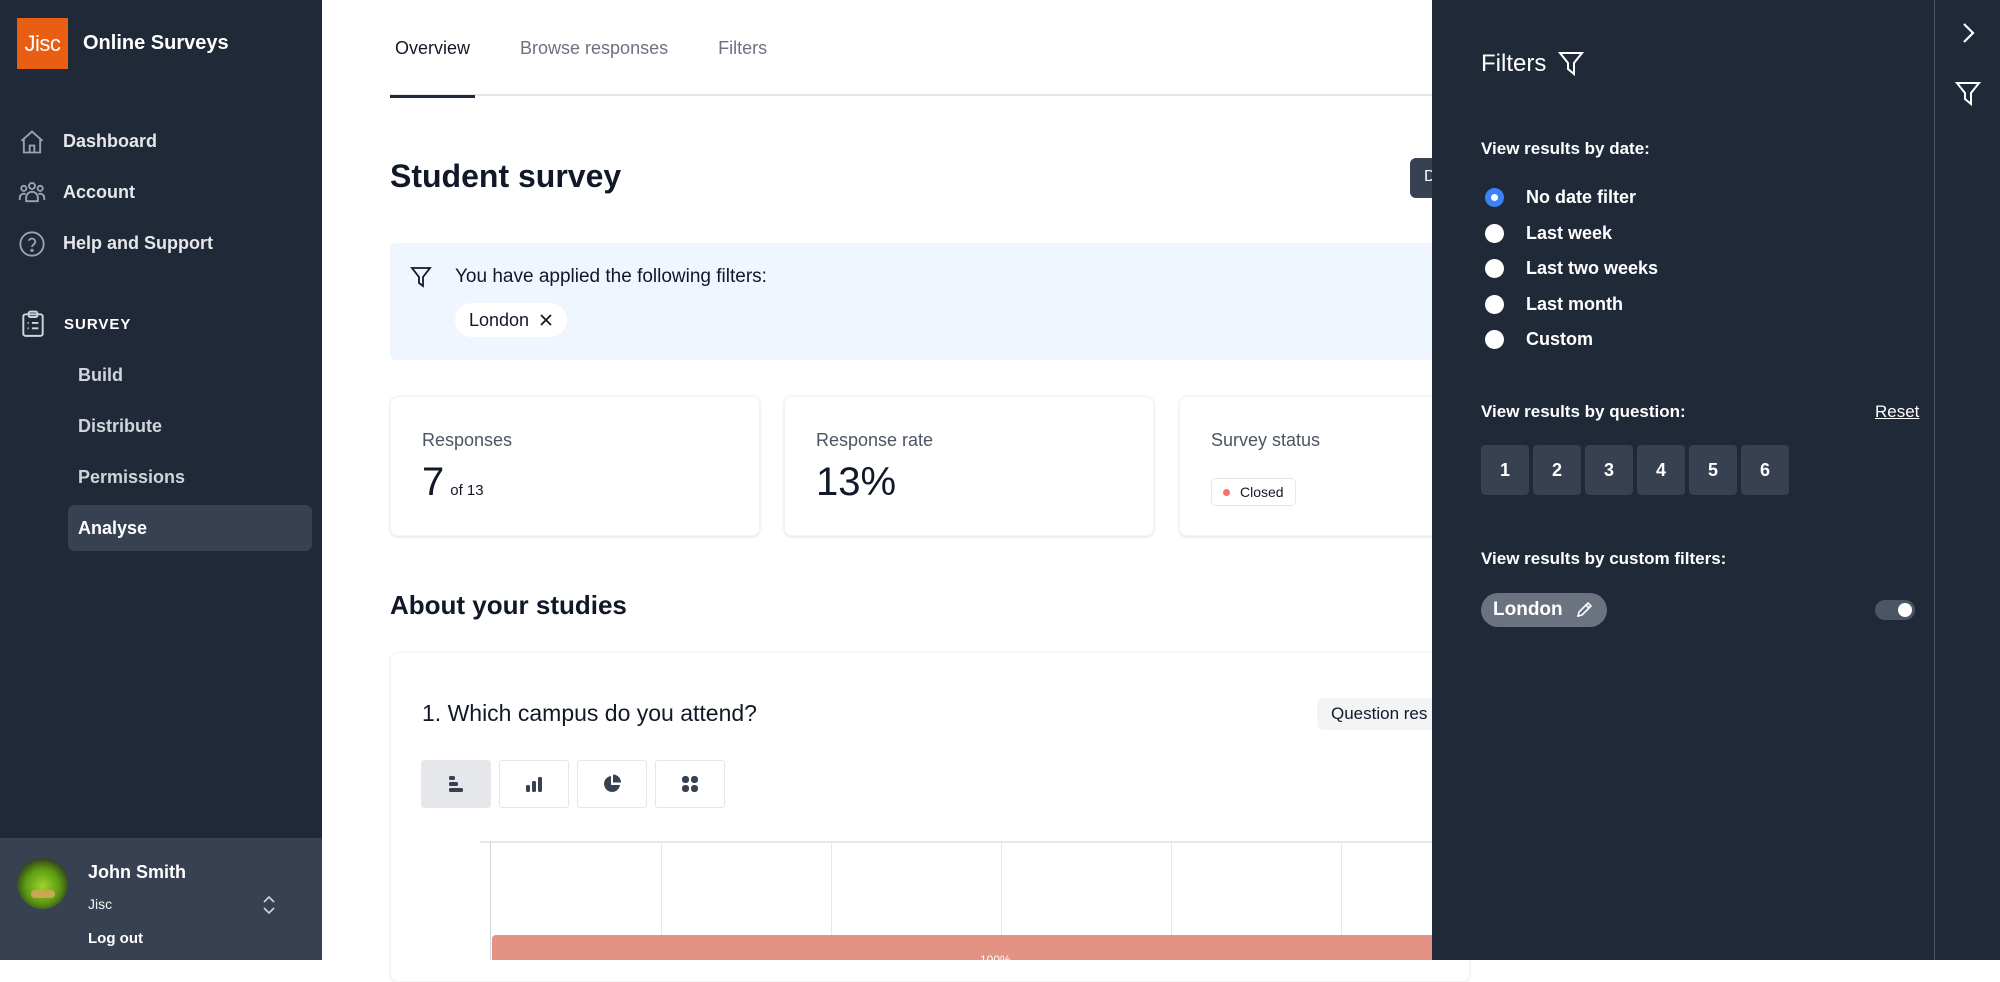 The width and height of the screenshot is (2000, 982). I want to click on radio-label: Last month, so click(1574, 303).